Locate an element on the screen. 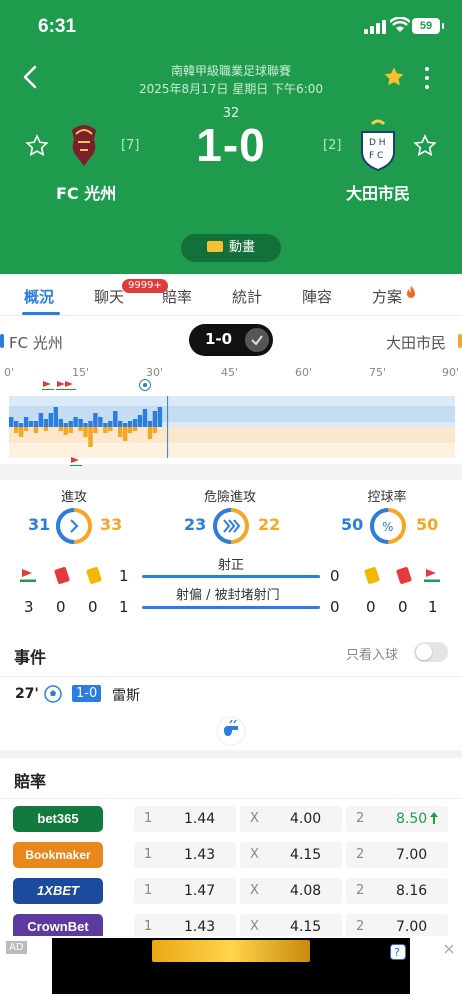 This screenshot has height=1000, width=462. events-panel: 事件 只看入球 27' 1-0 雷斯 is located at coordinates (231, 691).